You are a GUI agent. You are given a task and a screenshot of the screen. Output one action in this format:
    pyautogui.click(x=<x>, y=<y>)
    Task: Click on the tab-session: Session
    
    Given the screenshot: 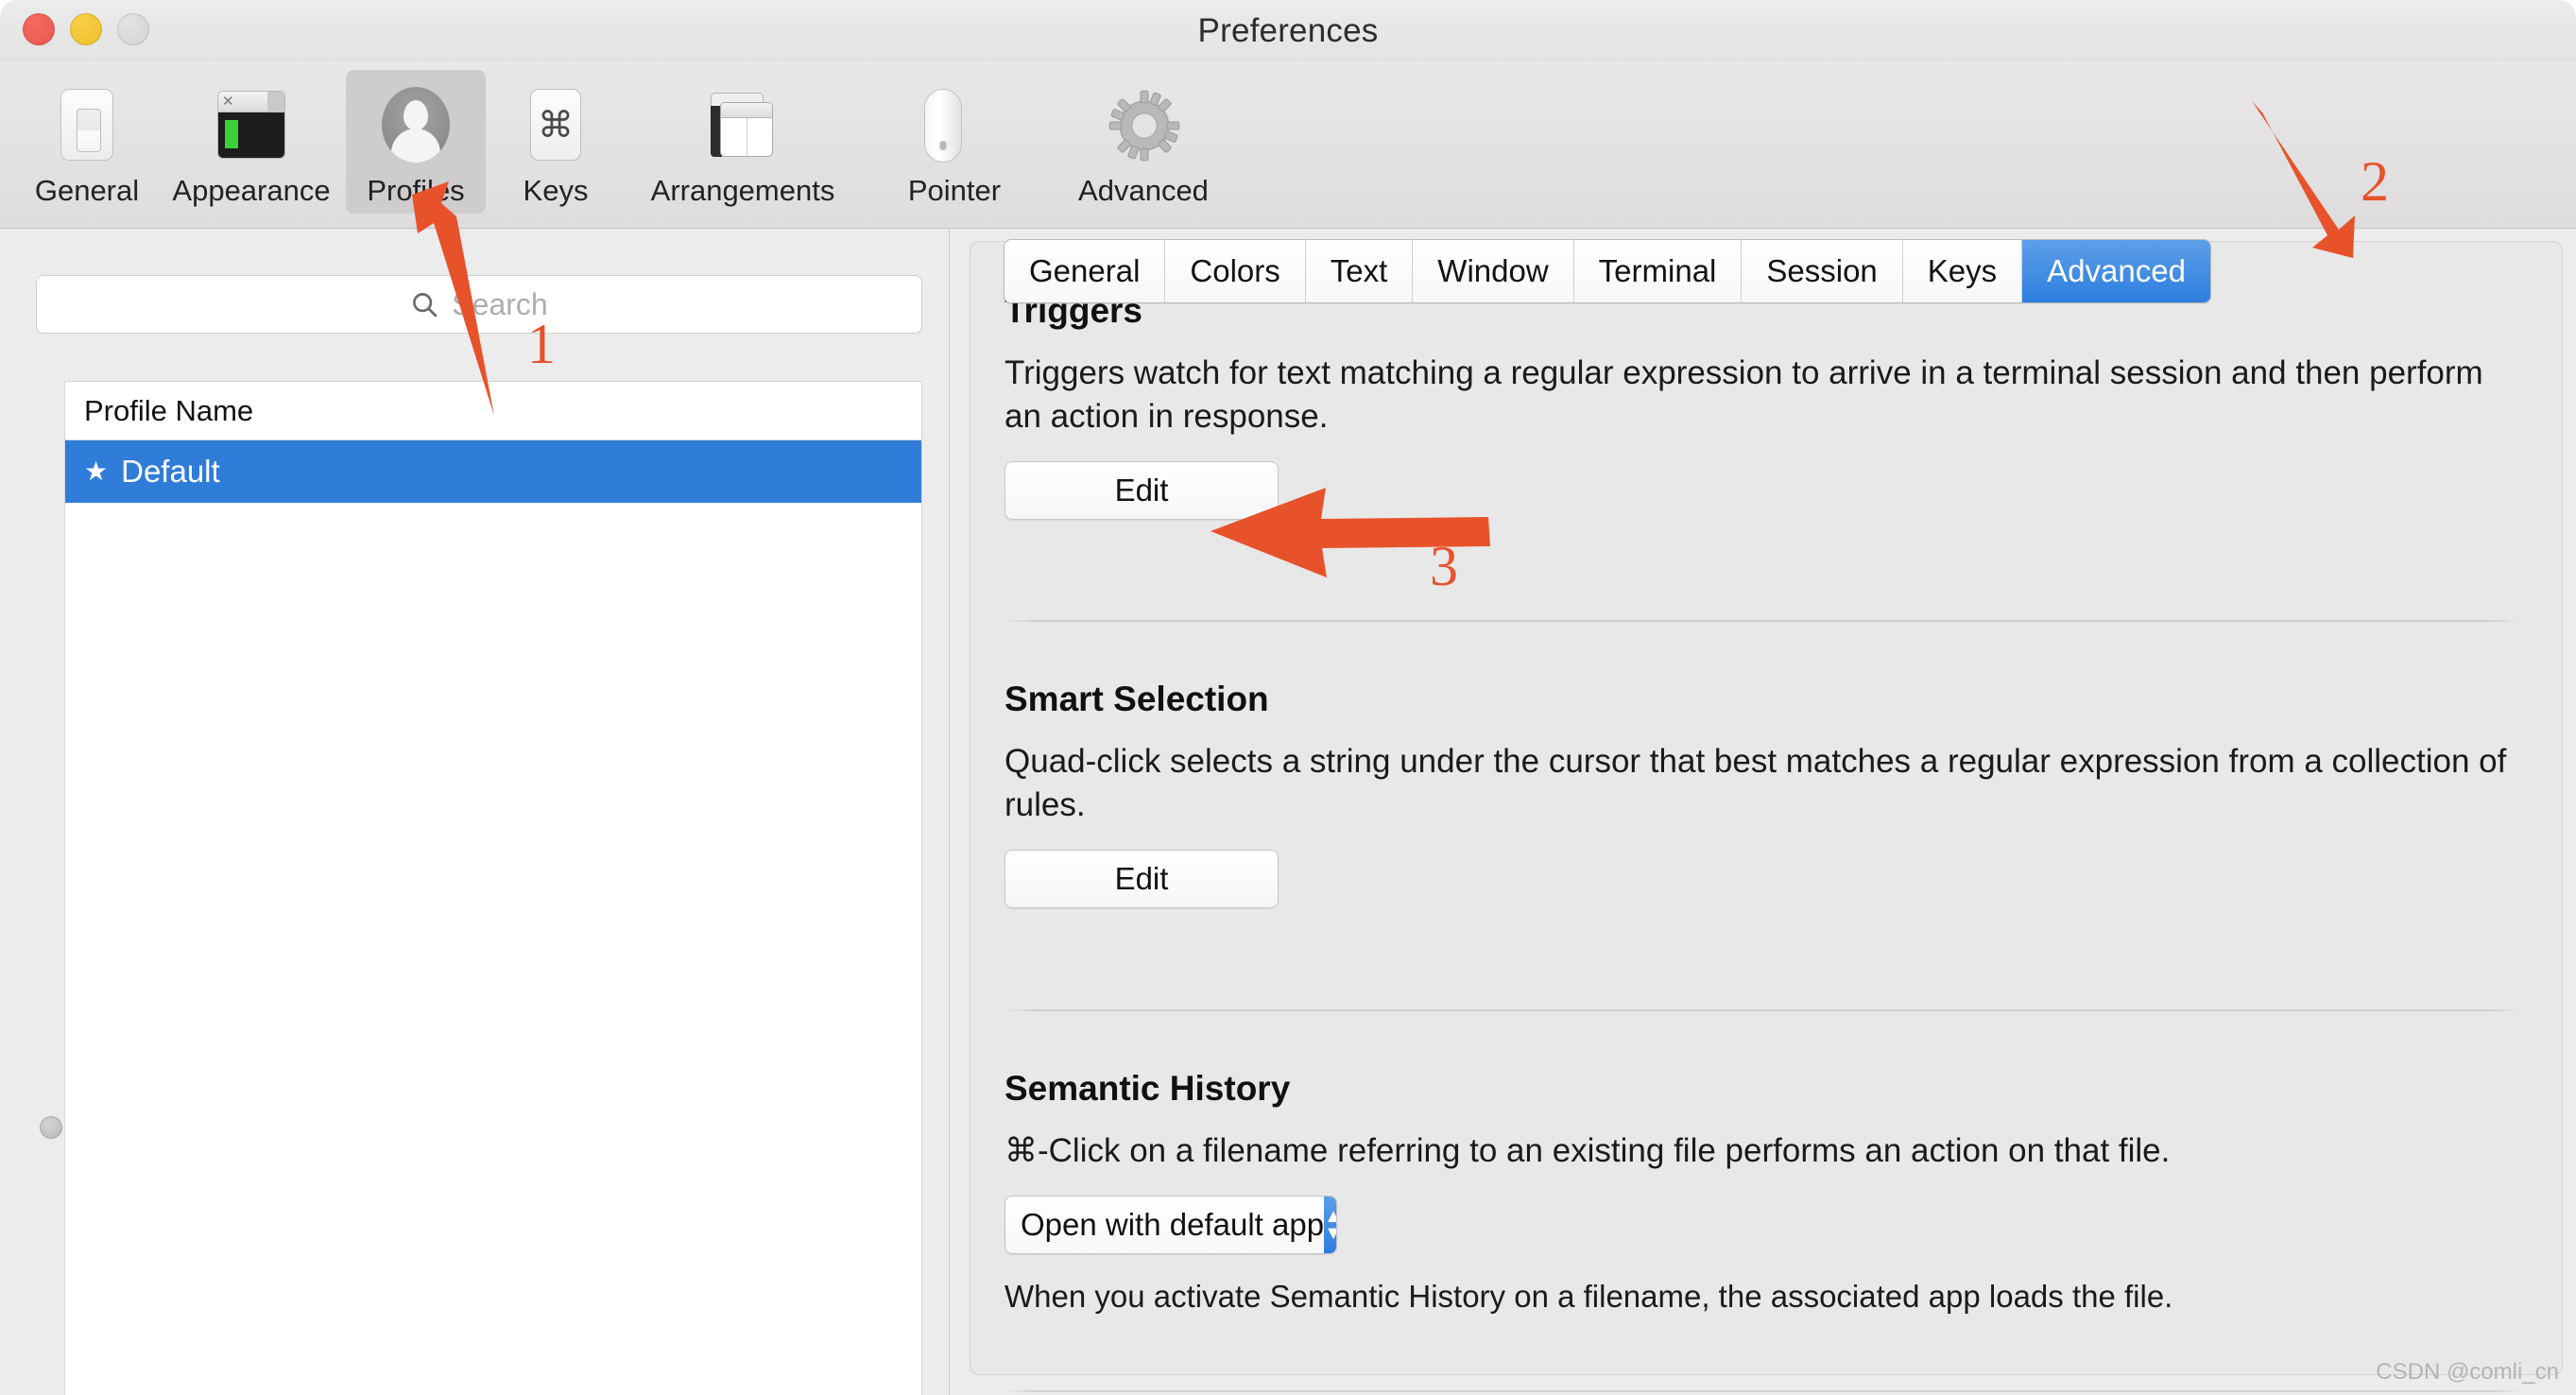 What is the action you would take?
    pyautogui.click(x=1822, y=271)
    